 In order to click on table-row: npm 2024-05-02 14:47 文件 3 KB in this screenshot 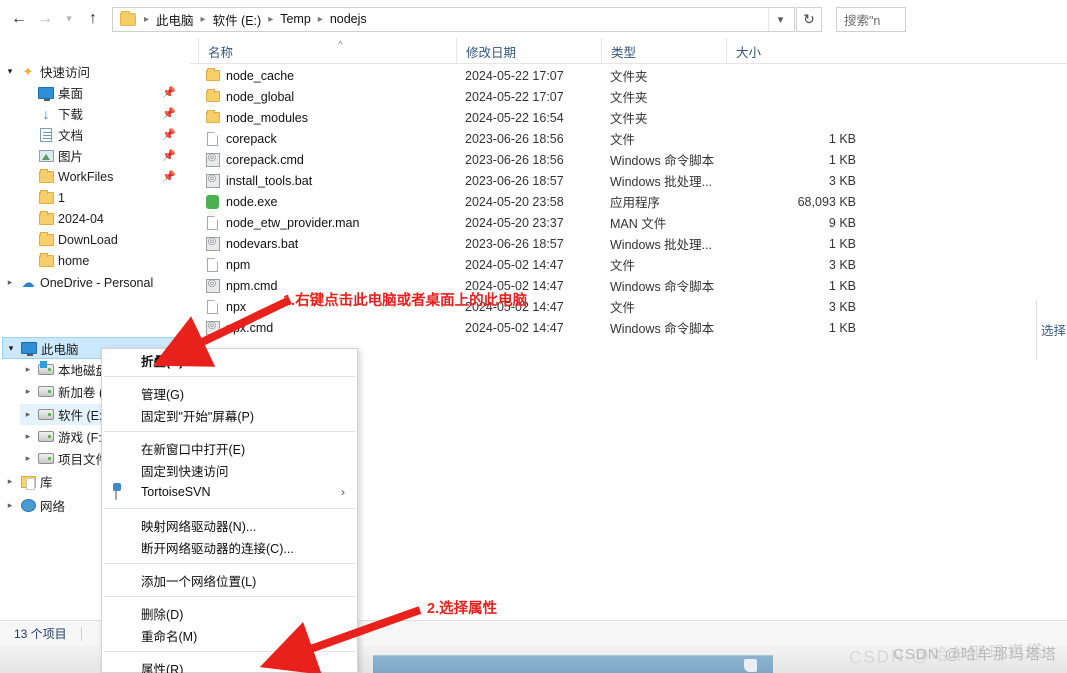, I will do `click(628, 264)`.